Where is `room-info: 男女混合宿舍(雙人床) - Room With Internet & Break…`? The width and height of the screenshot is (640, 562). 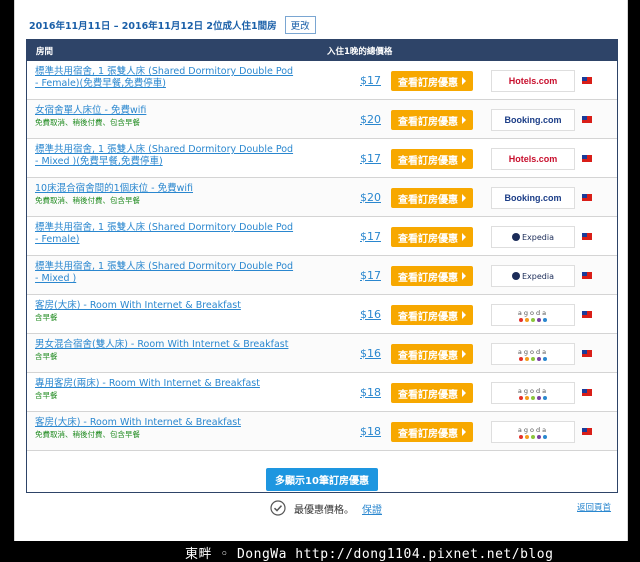
room-info: 男女混合宿舍(雙人床) - Room With Internet & Break… is located at coordinates (165, 350).